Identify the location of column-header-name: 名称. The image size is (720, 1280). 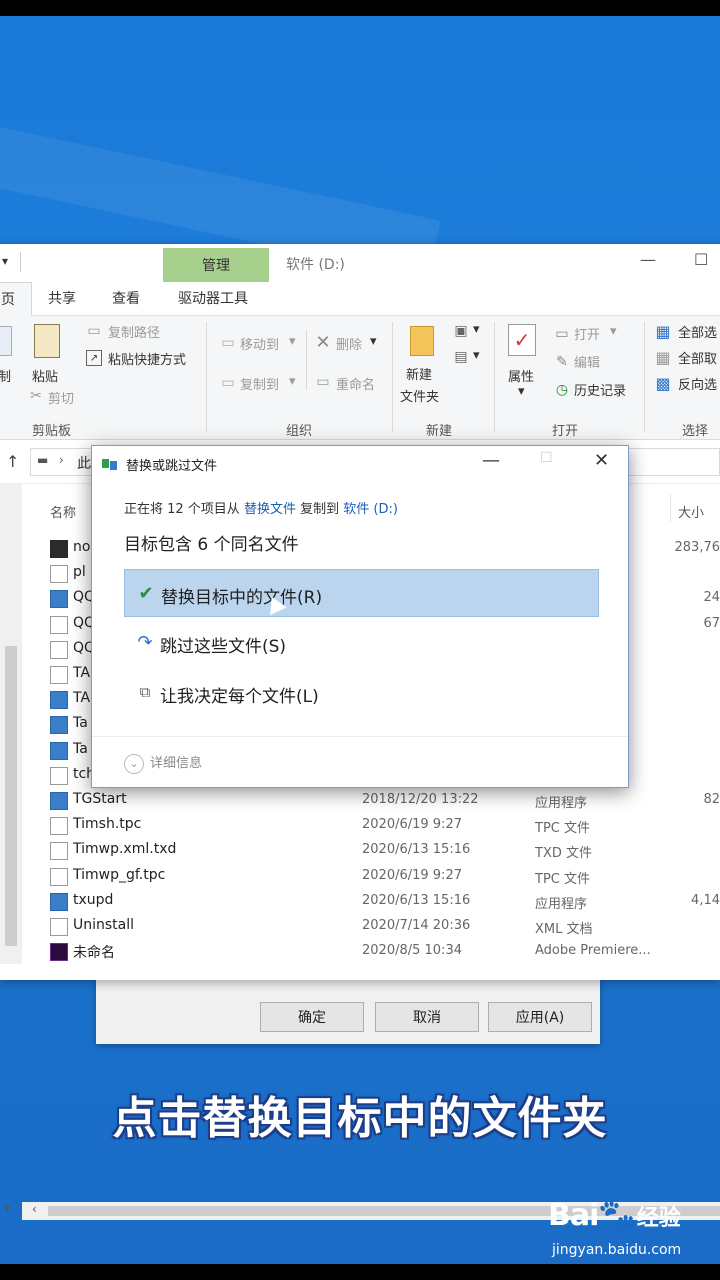
(63, 511).